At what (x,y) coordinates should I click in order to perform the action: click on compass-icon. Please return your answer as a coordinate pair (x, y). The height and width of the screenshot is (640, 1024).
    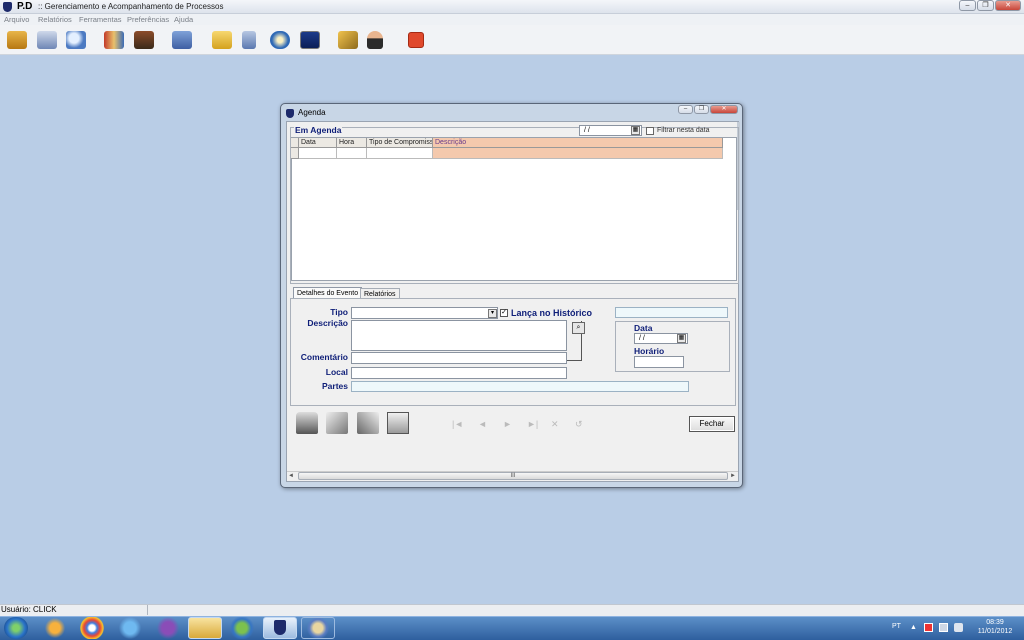
    Looking at the image, I should click on (280, 40).